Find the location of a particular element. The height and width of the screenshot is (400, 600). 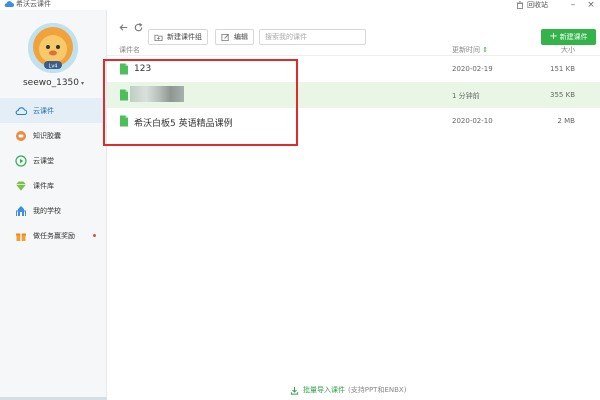

search-placeholder: 搜索我的课件 is located at coordinates (286, 37).